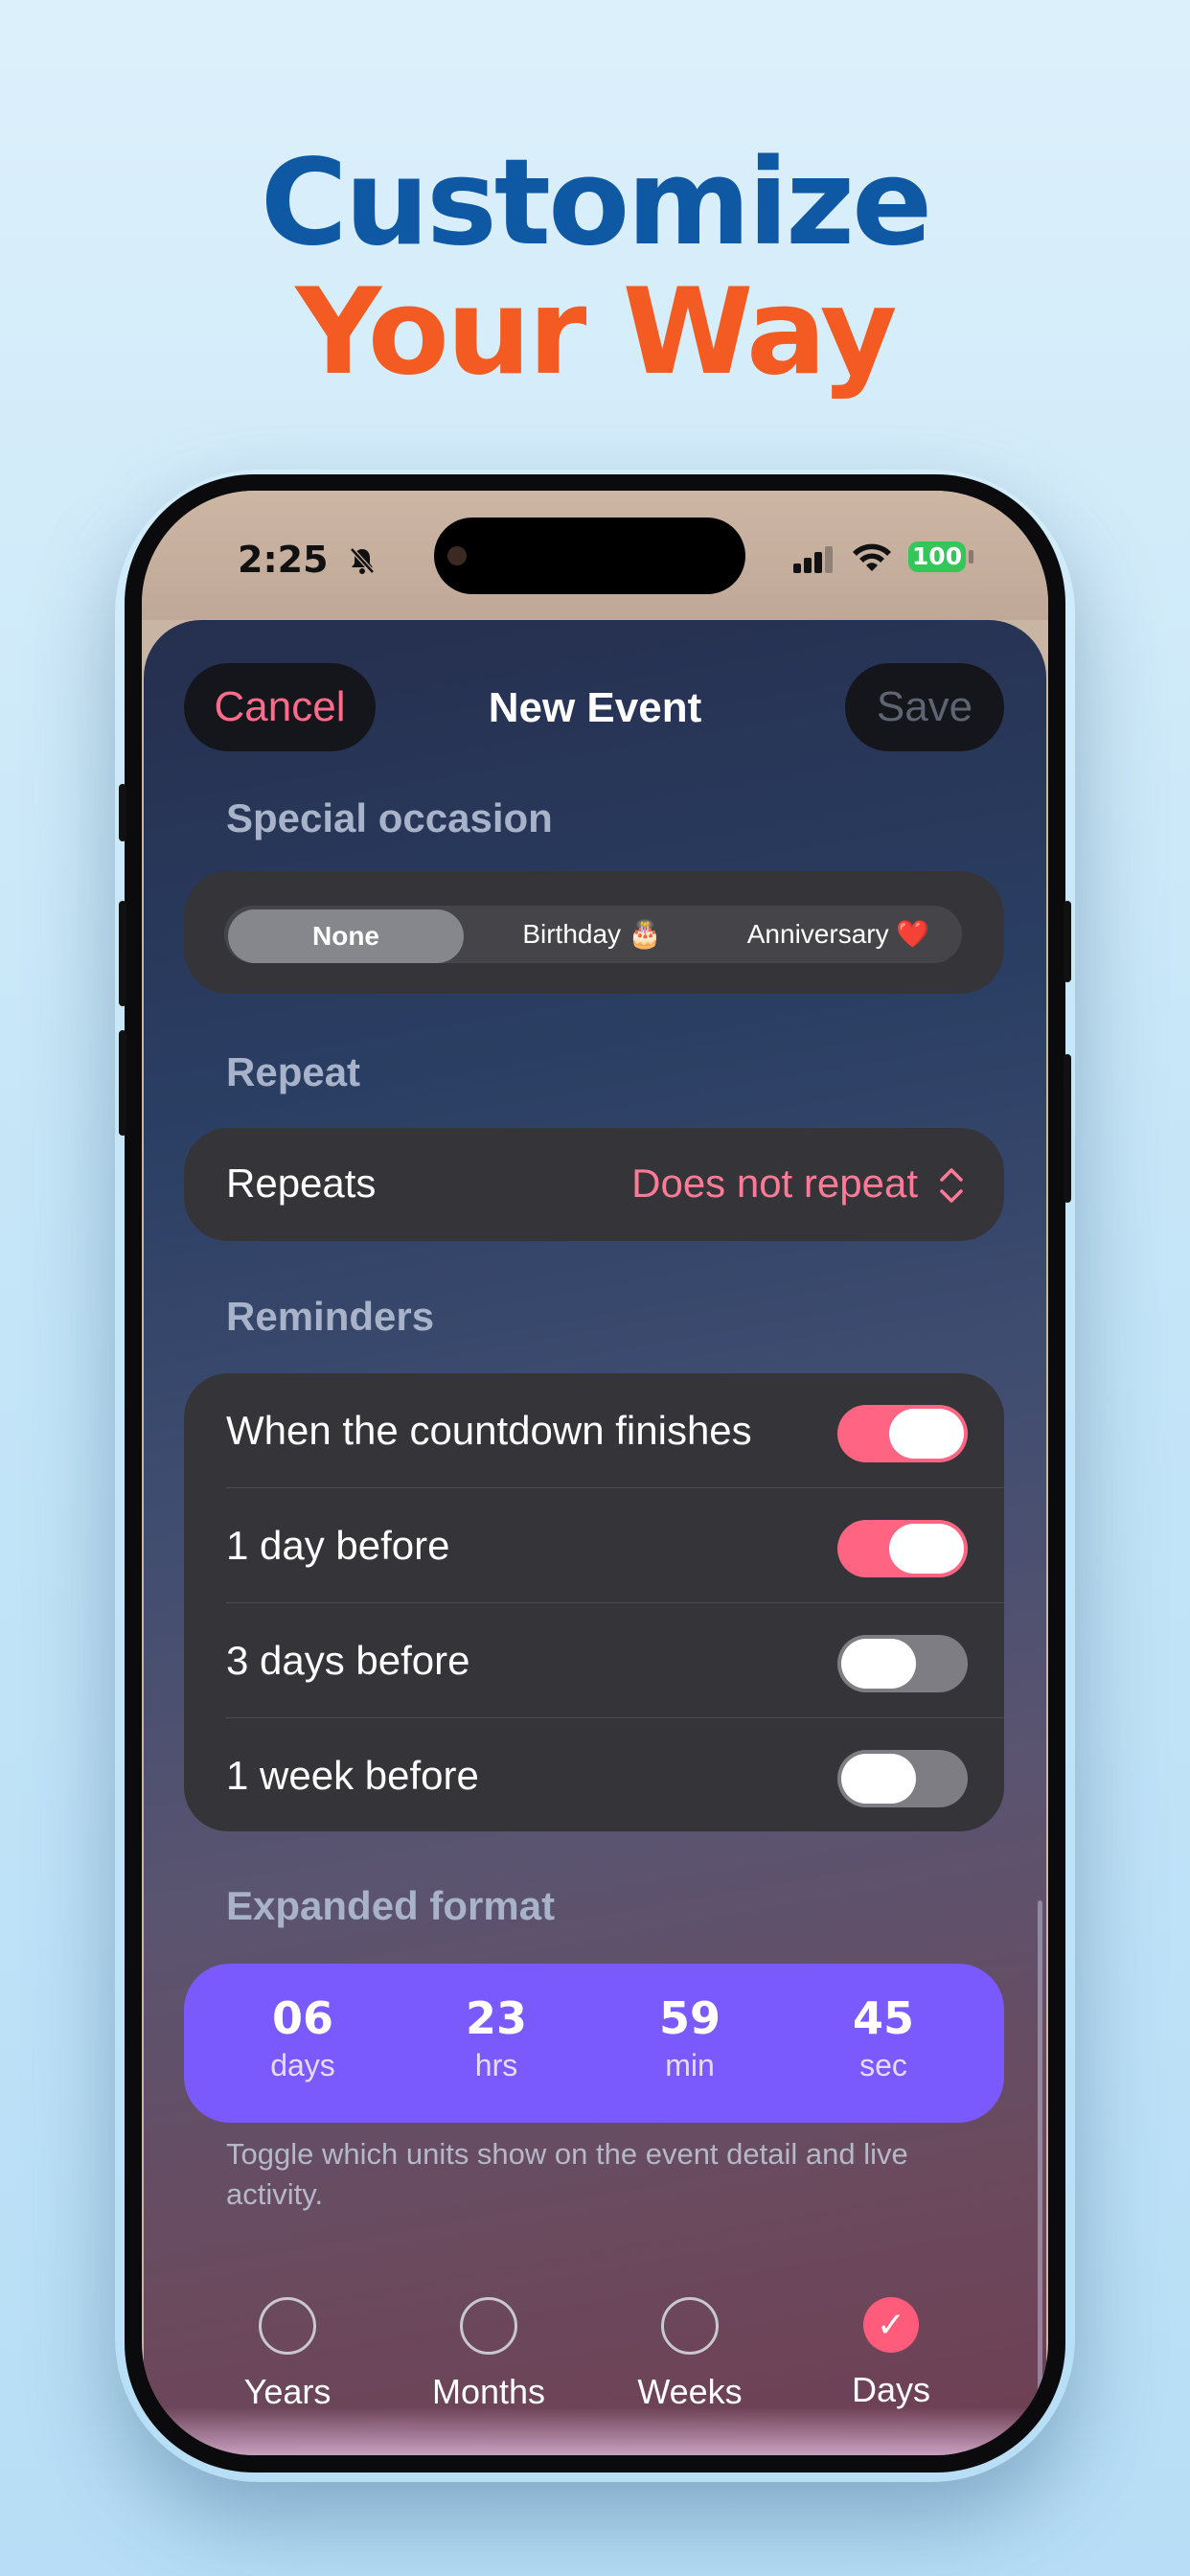 Image resolution: width=1190 pixels, height=2576 pixels. What do you see at coordinates (302, 1183) in the screenshot?
I see `repeats-label: Repeats` at bounding box center [302, 1183].